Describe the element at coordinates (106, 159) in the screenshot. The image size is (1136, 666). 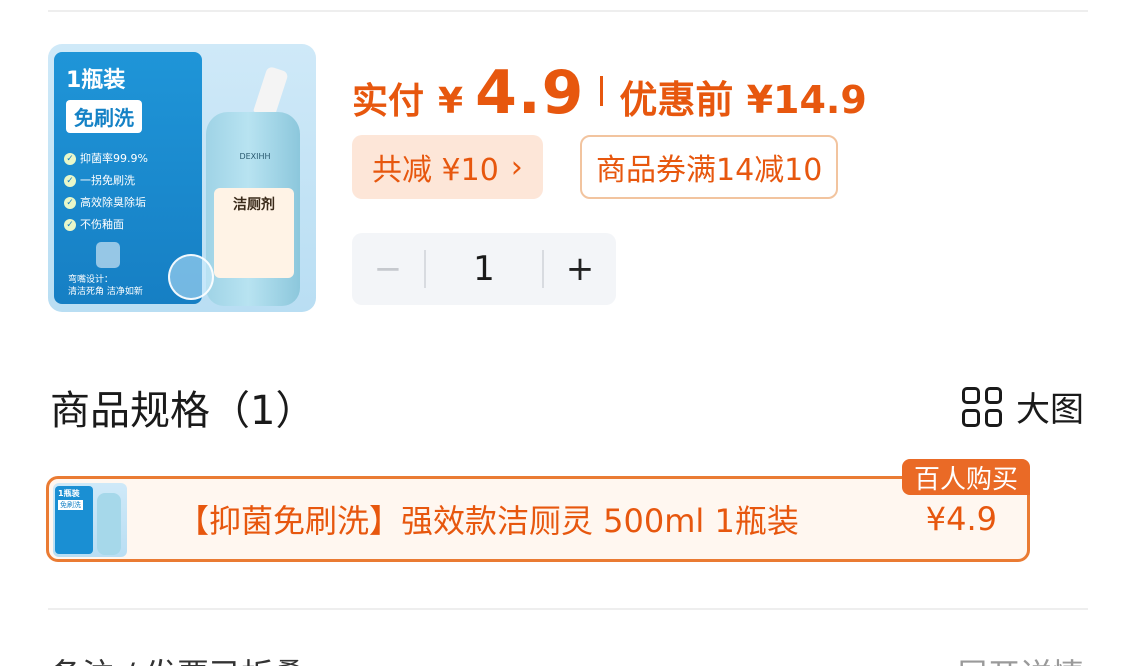
I see `feature-item: ✓ 抑菌率99.9%` at that location.